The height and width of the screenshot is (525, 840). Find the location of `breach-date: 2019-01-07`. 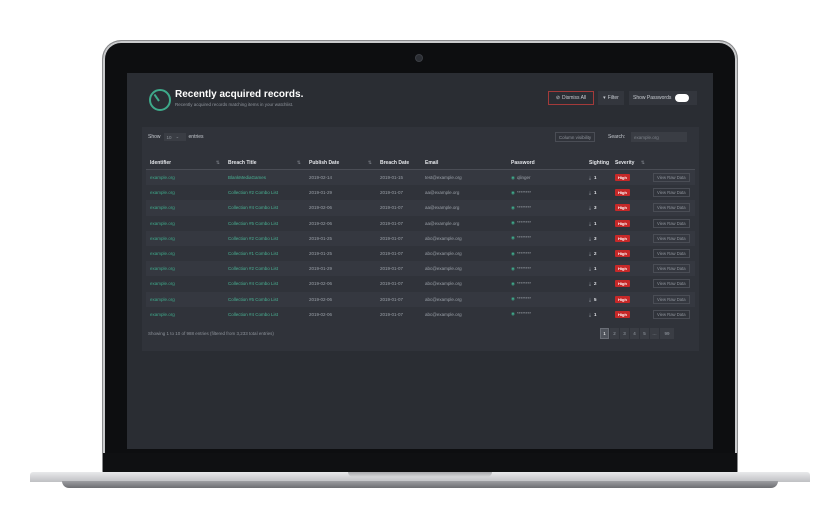

breach-date: 2019-01-07 is located at coordinates (398, 269).